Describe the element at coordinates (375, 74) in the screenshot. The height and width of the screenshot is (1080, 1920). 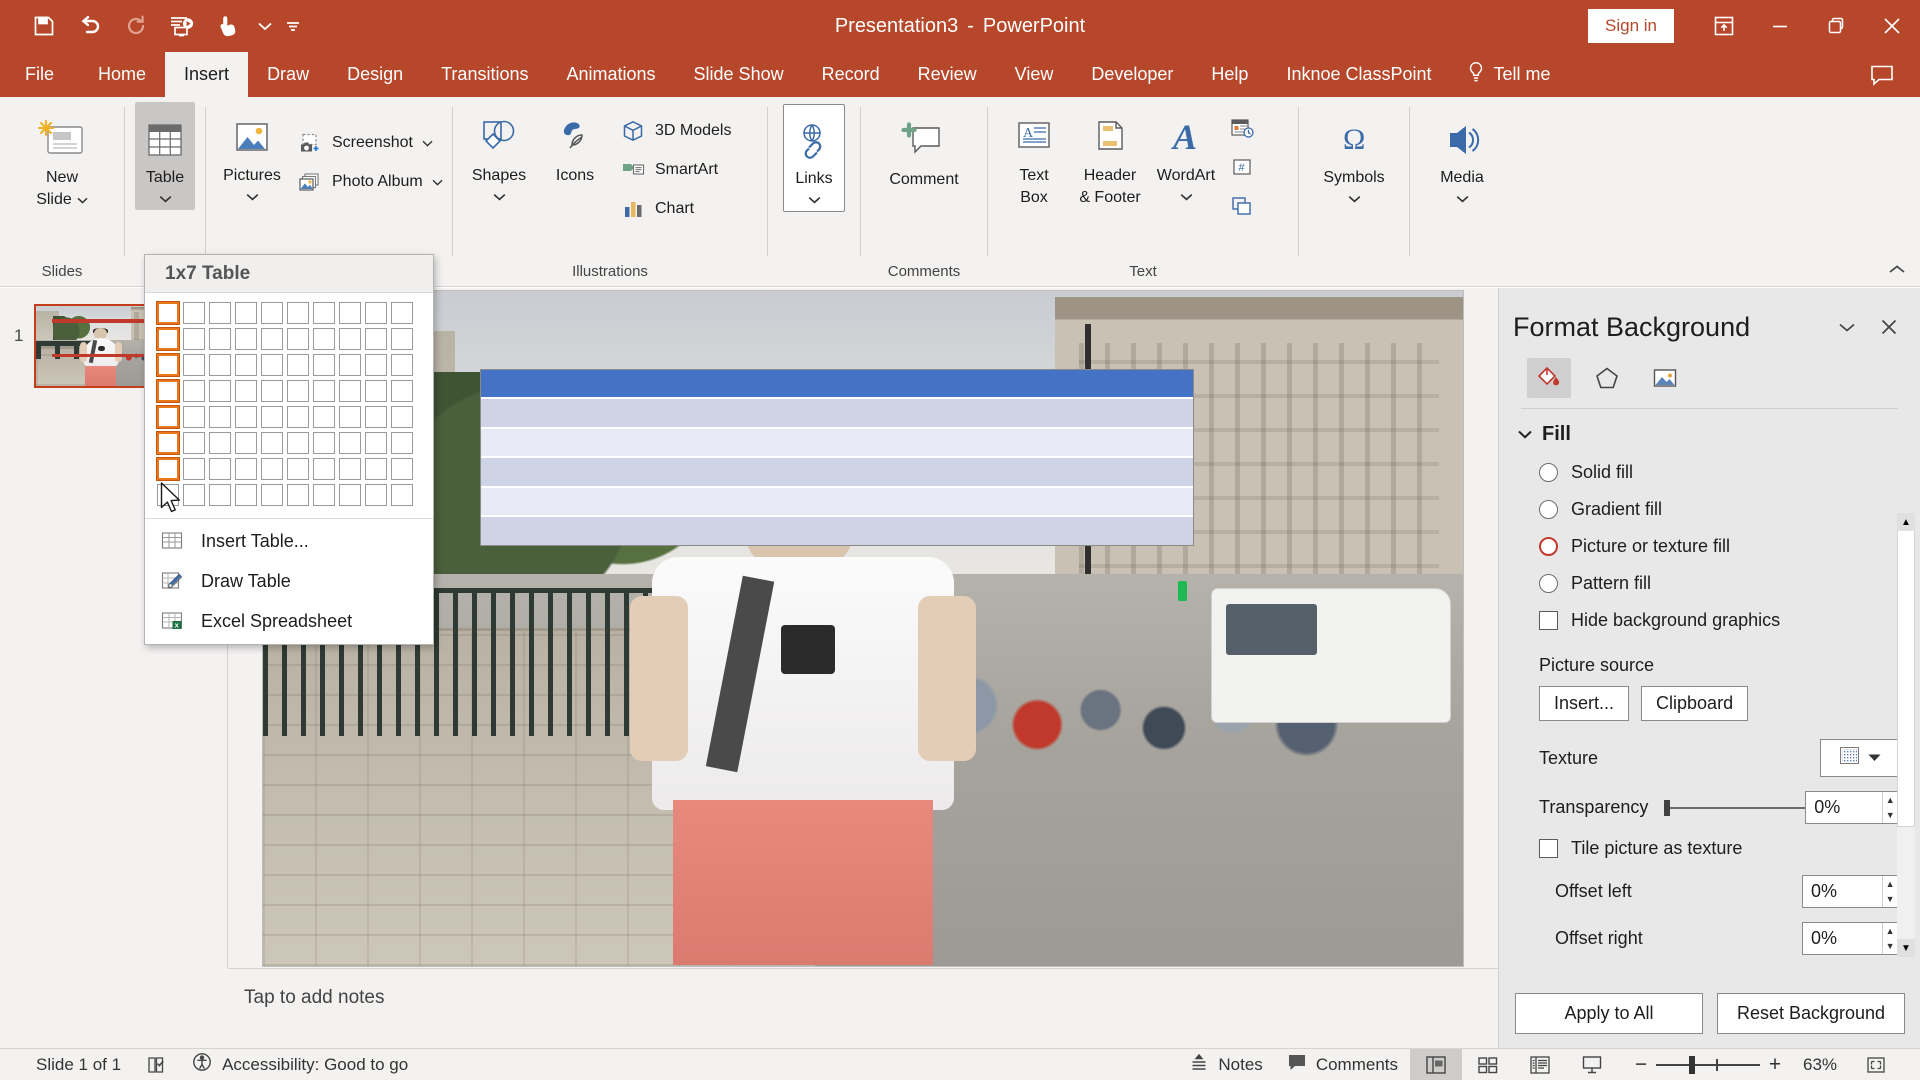
I see `tab-design: Design` at that location.